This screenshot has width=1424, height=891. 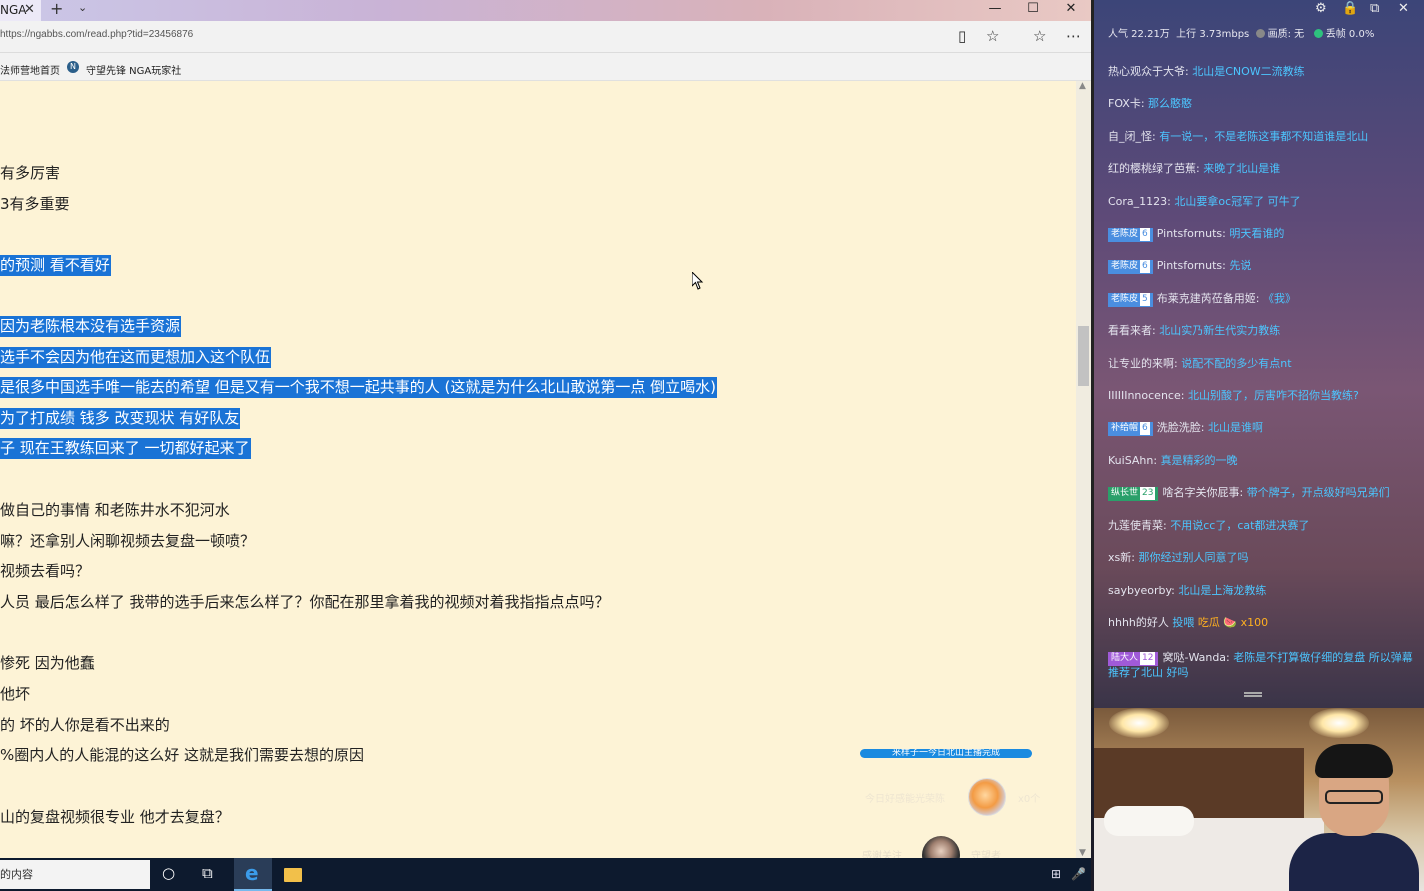 What do you see at coordinates (1350, 8) in the screenshot?
I see `lock-icon: 🔒` at bounding box center [1350, 8].